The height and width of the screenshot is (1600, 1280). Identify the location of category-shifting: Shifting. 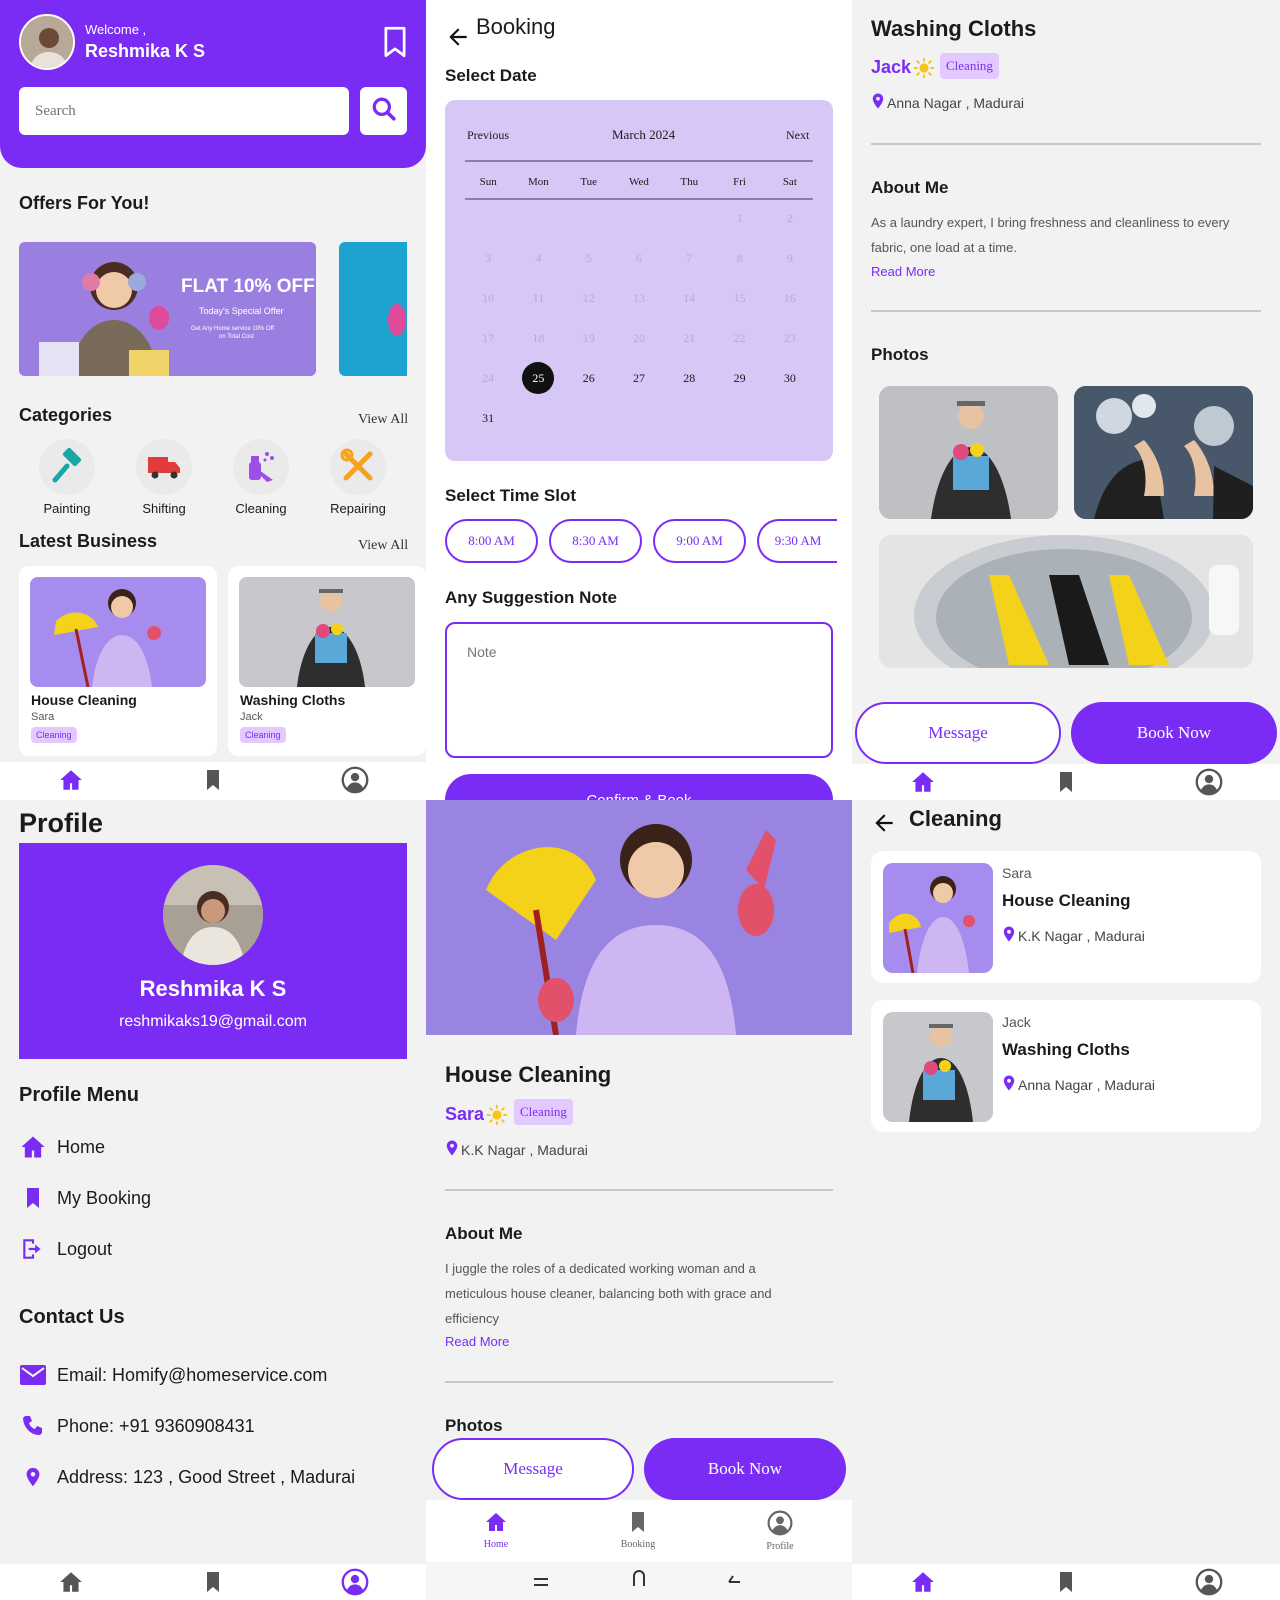
(164, 477).